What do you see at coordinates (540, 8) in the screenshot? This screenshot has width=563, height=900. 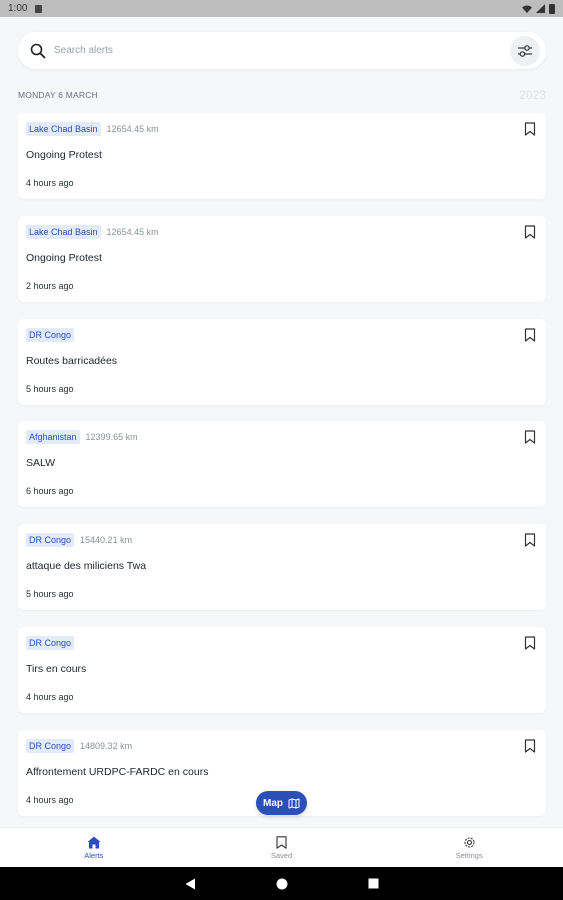 I see `signal-icon` at bounding box center [540, 8].